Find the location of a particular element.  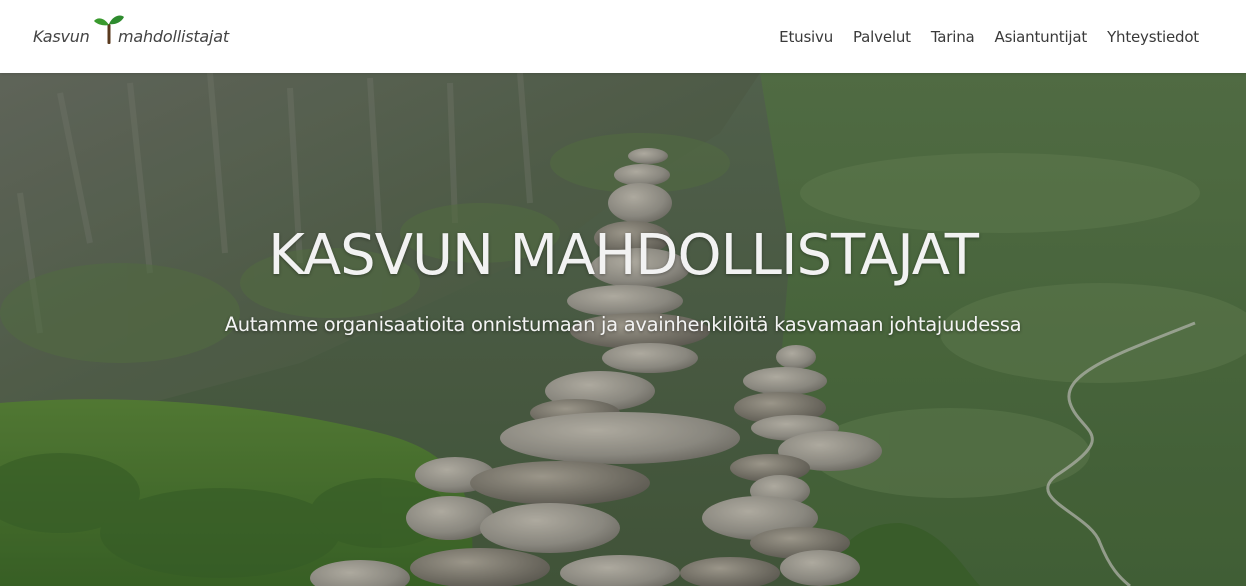

site-logo: Kasvun mahdollistajat is located at coordinates (132, 30).